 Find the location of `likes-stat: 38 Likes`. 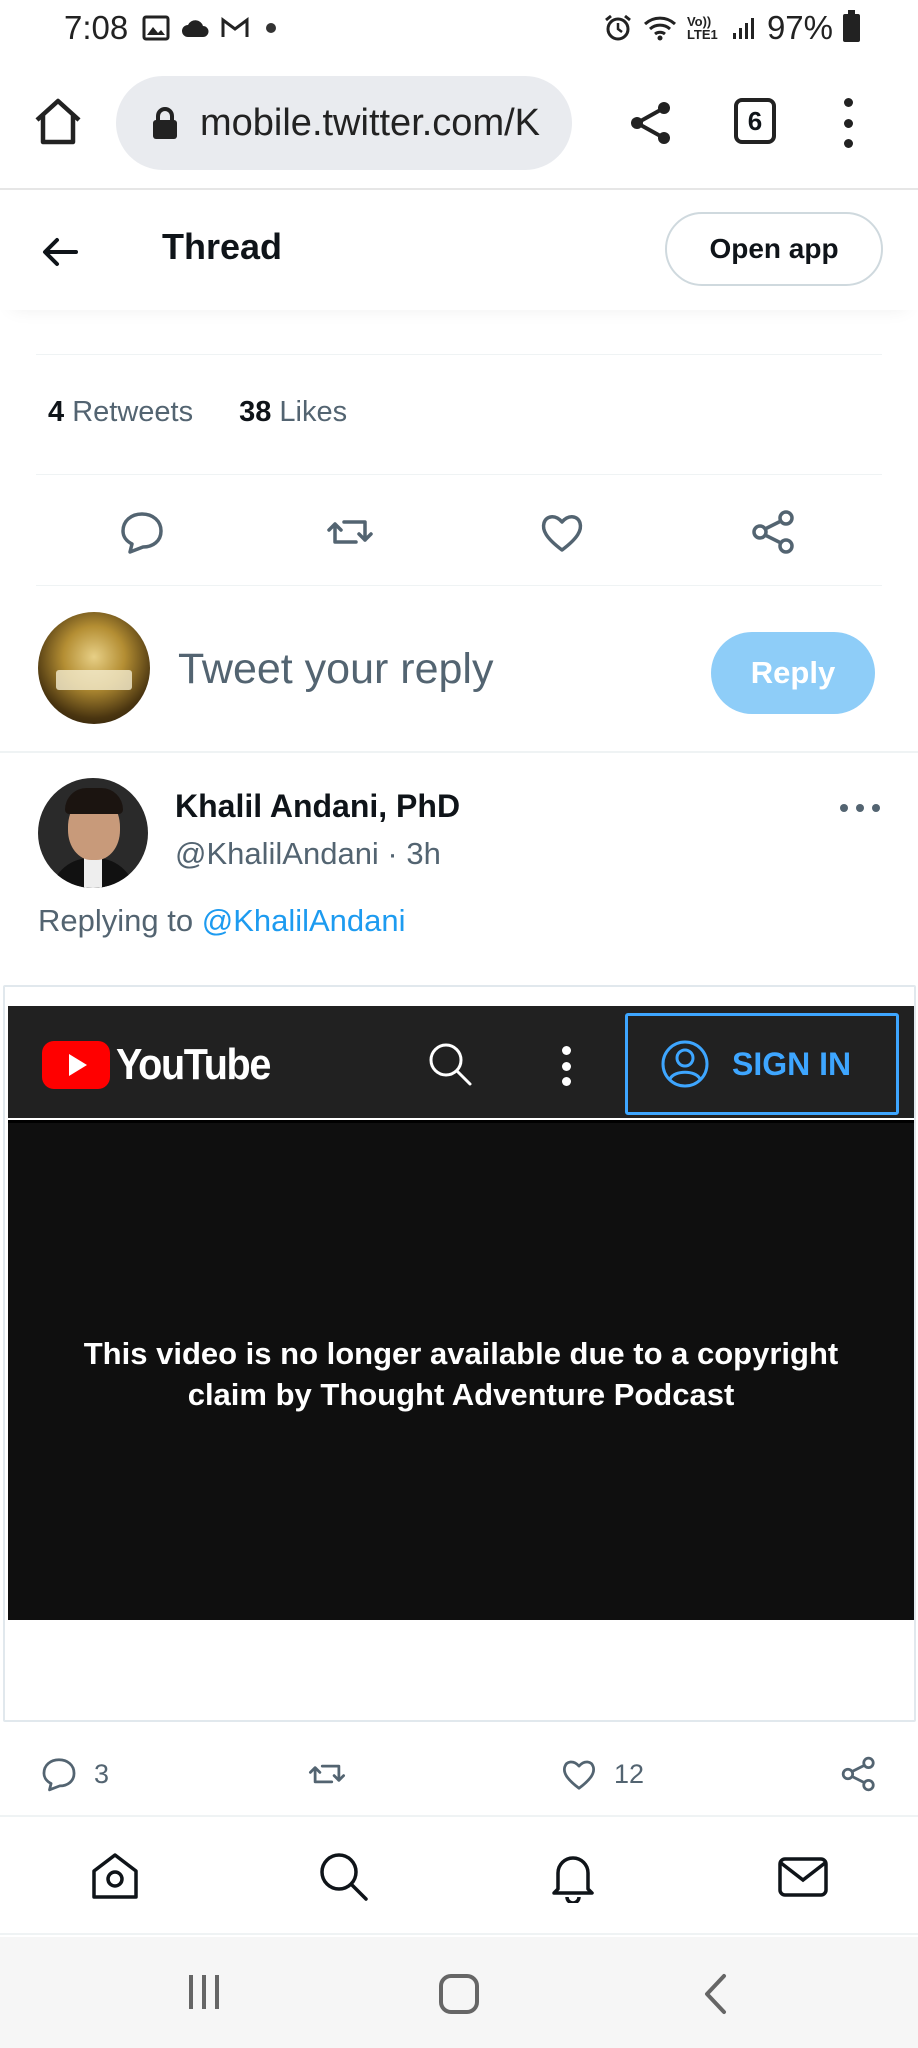

likes-stat: 38 Likes is located at coordinates (293, 412).